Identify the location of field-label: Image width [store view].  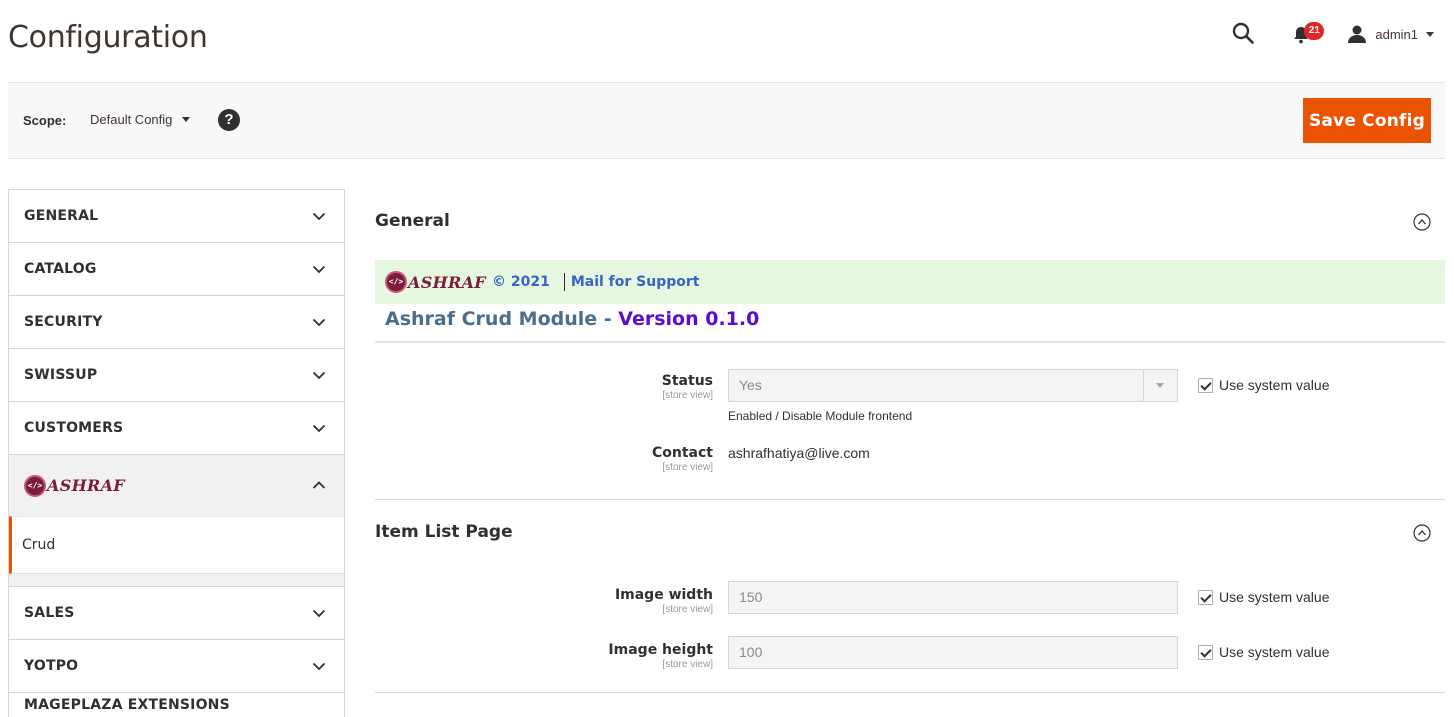
(664, 601).